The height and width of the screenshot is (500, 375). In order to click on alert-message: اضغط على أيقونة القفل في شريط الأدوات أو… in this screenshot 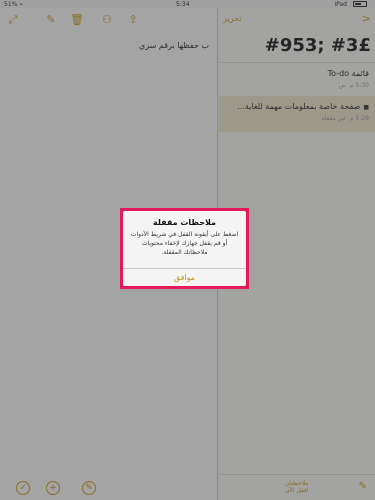, I will do `click(184, 243)`.